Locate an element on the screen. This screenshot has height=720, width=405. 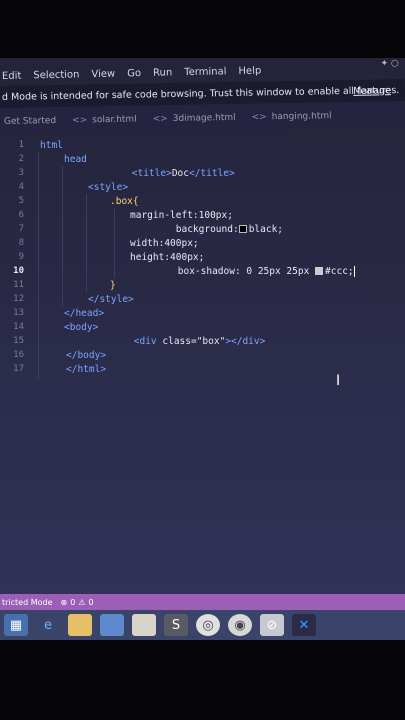
restricted-mode-indicator: tricted Mode is located at coordinates (30, 602).